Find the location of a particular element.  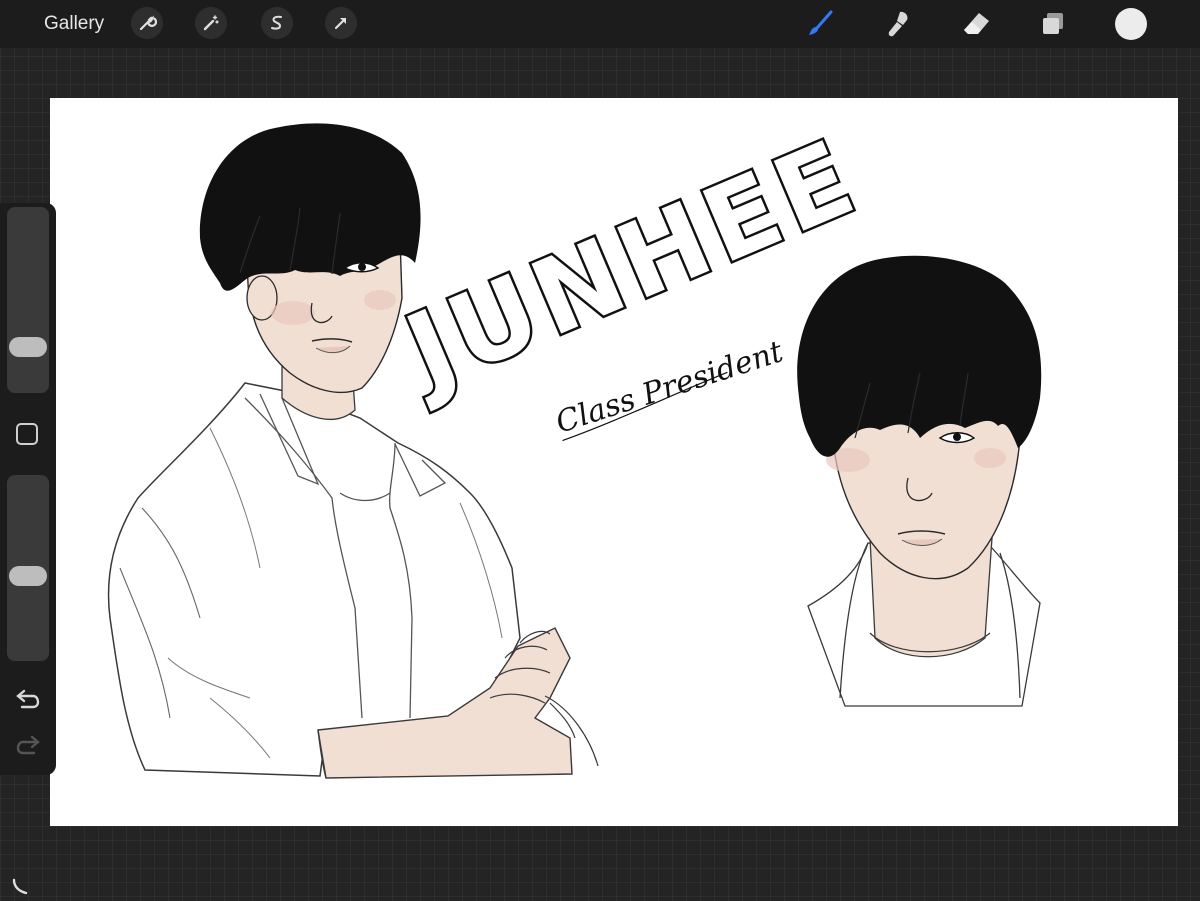

brush-size-slider is located at coordinates (28, 300).